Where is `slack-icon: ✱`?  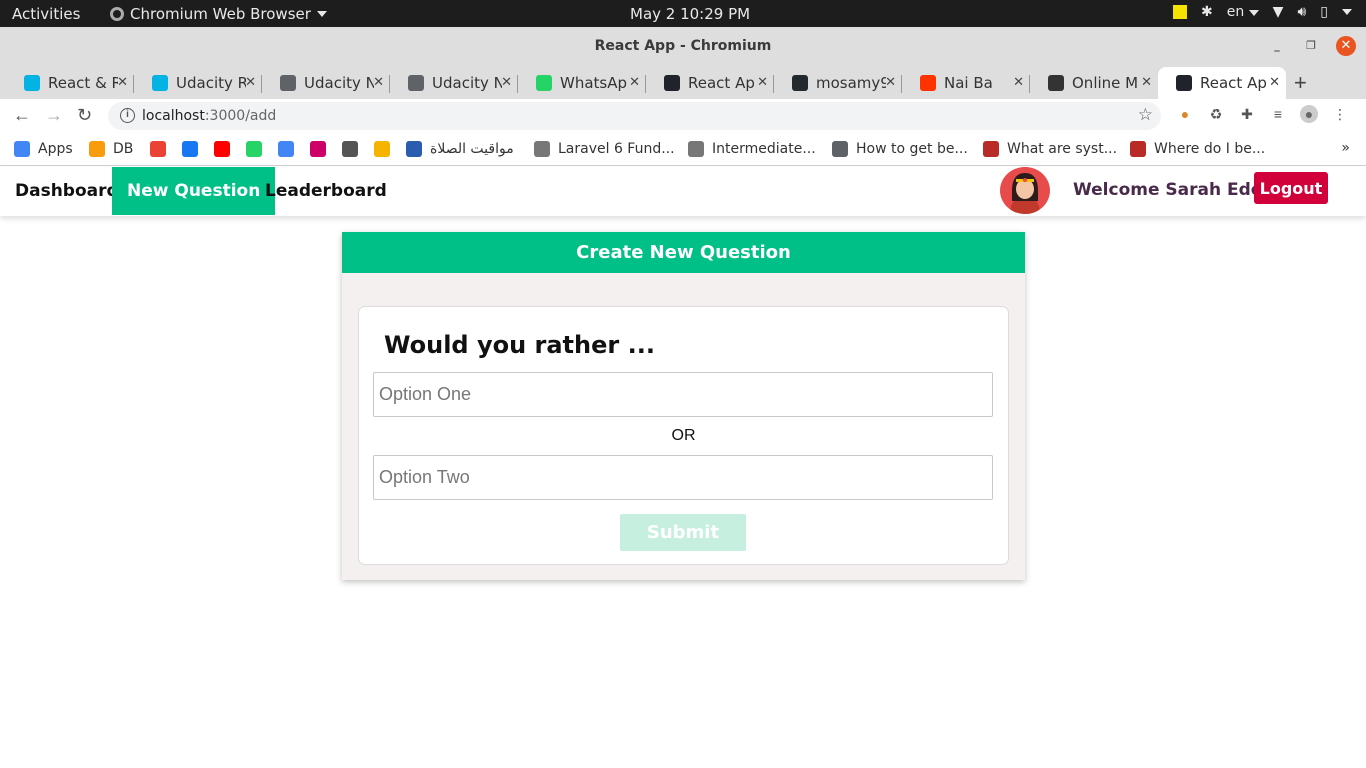
slack-icon: ✱ is located at coordinates (1207, 12).